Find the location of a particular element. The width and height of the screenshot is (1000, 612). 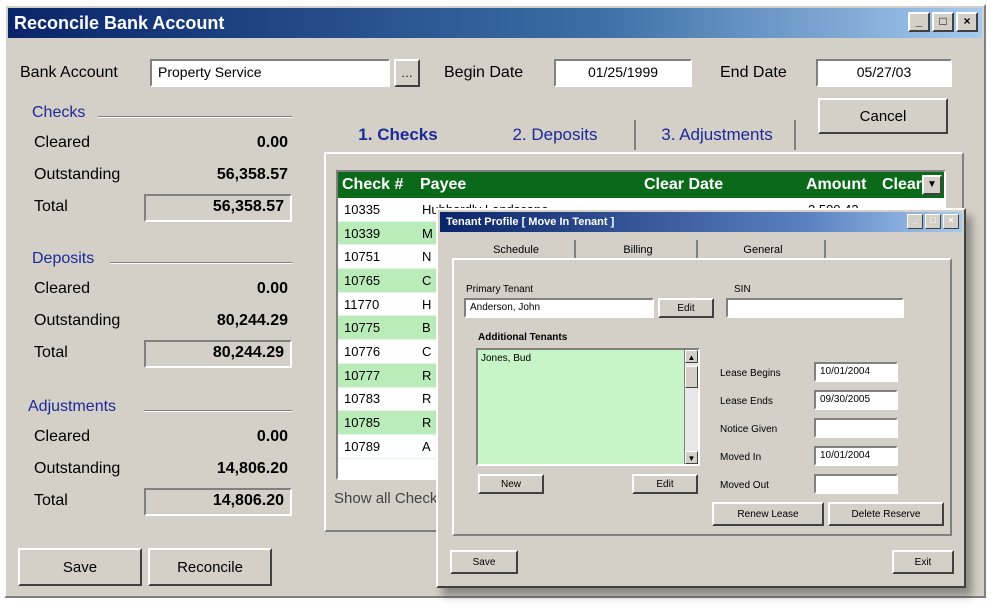

dialog-save-button: Save is located at coordinates (484, 562).